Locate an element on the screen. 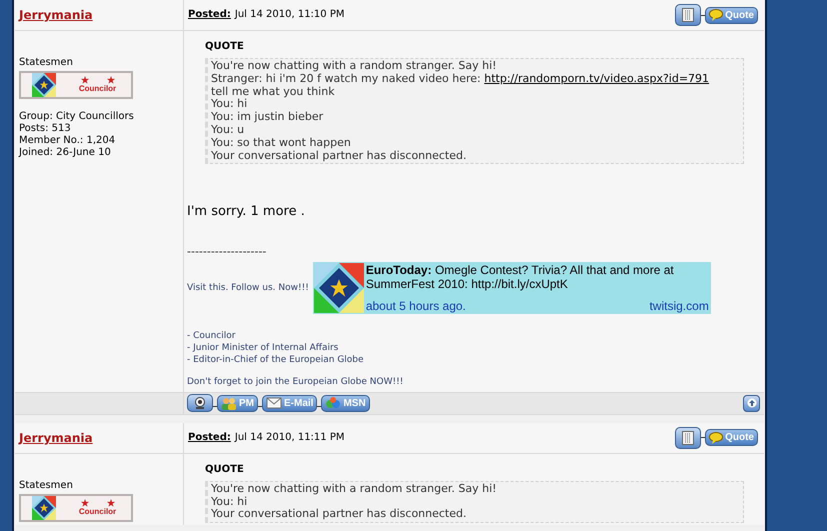 This screenshot has height=531, width=827. quote-line: Stranger: hi i'm 20 f watch my naked video here: is located at coordinates (346, 78).